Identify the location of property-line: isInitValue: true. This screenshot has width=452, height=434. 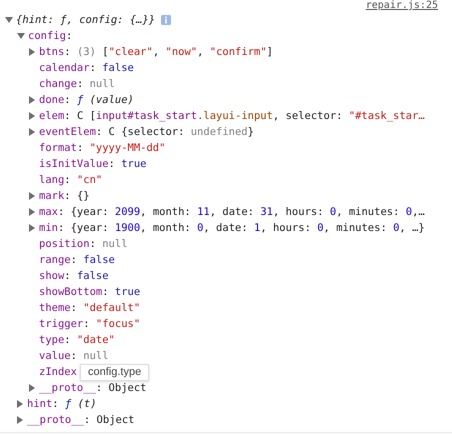
(92, 164).